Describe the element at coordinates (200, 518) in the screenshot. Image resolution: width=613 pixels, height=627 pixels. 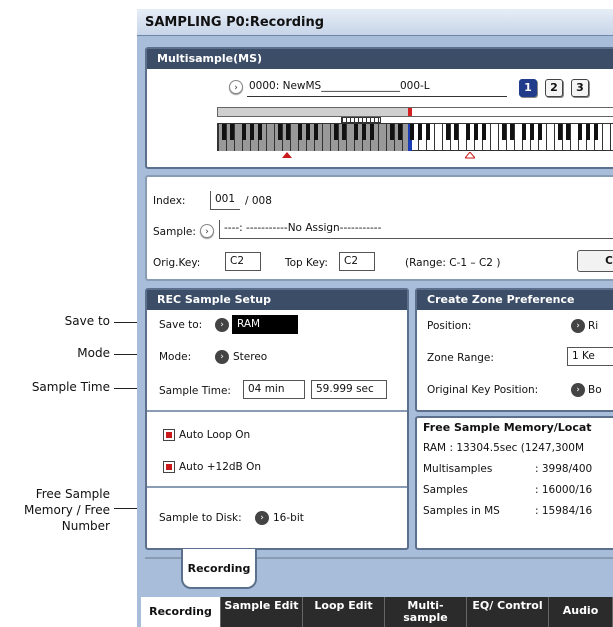
I see `sample-to-disk-label: Sample to Disk:` at that location.